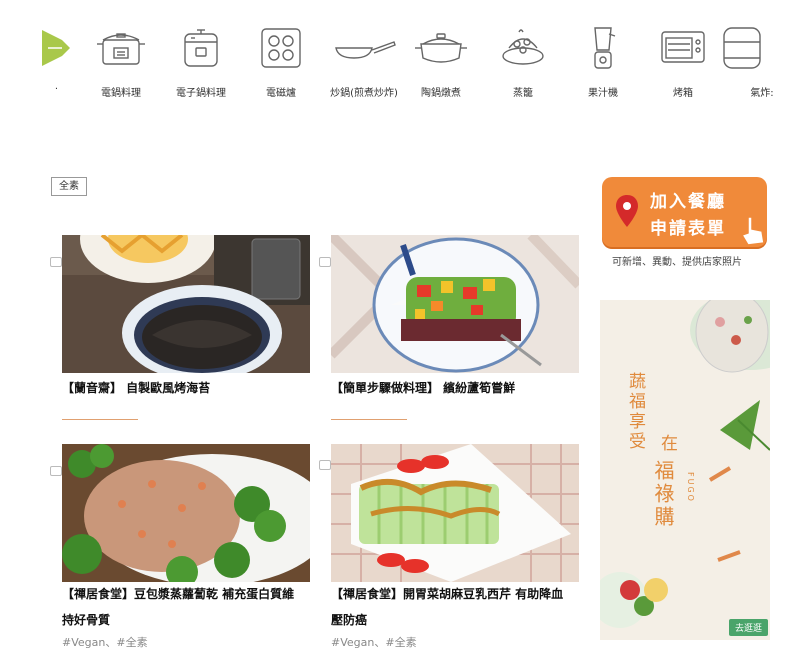  Describe the element at coordinates (69, 186) in the screenshot. I see `filter-tag-all-vegan: 全素` at that location.